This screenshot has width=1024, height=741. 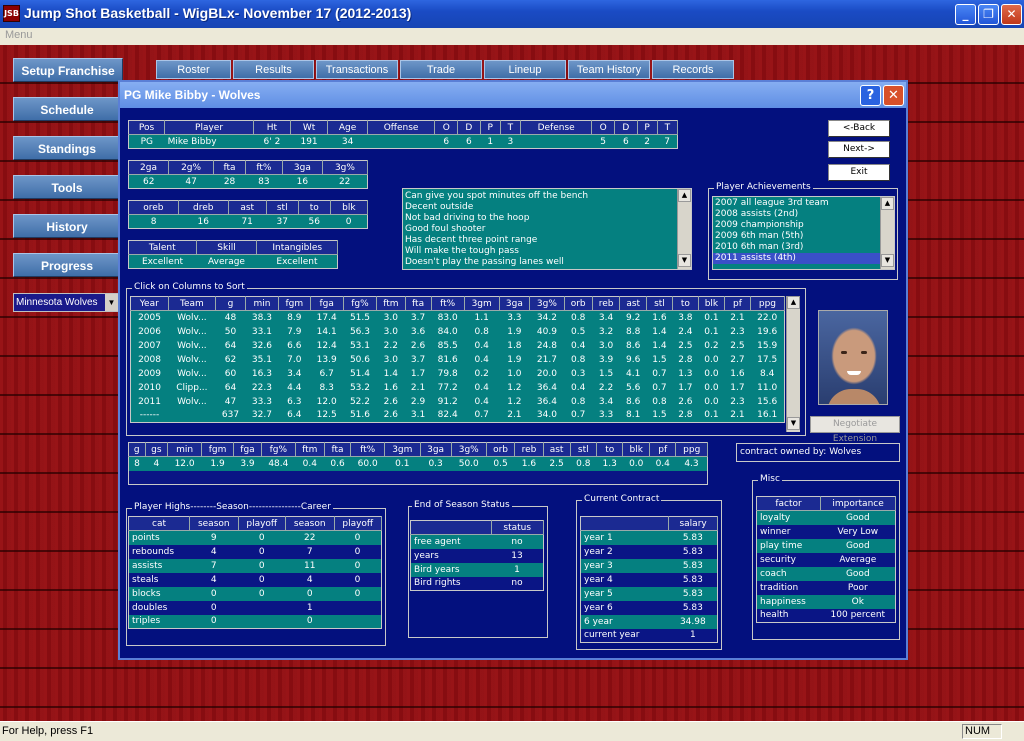 What do you see at coordinates (247, 449) in the screenshot?
I see `column-header: fga` at bounding box center [247, 449].